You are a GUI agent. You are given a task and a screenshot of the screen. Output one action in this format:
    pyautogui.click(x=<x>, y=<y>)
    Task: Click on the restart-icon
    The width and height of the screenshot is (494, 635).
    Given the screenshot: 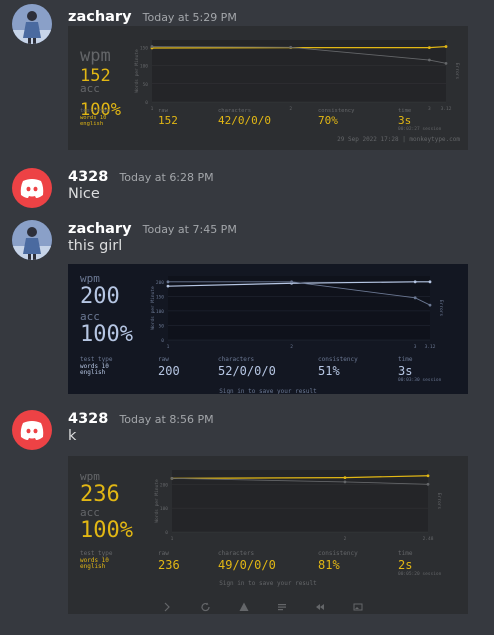 What is the action you would take?
    pyautogui.click(x=206, y=605)
    